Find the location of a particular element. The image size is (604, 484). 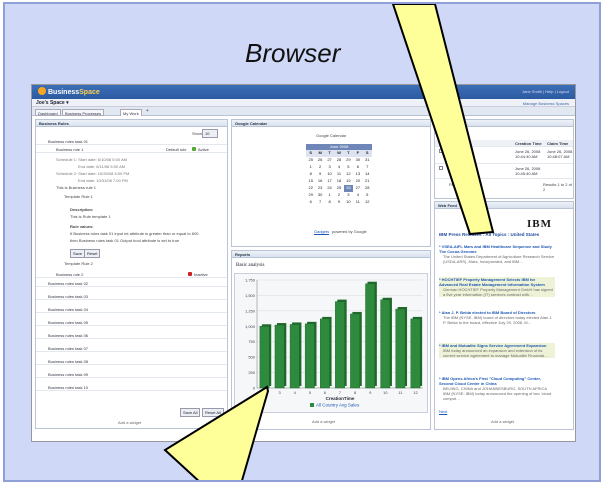

calendar-day: 21 is located at coordinates (367, 181).